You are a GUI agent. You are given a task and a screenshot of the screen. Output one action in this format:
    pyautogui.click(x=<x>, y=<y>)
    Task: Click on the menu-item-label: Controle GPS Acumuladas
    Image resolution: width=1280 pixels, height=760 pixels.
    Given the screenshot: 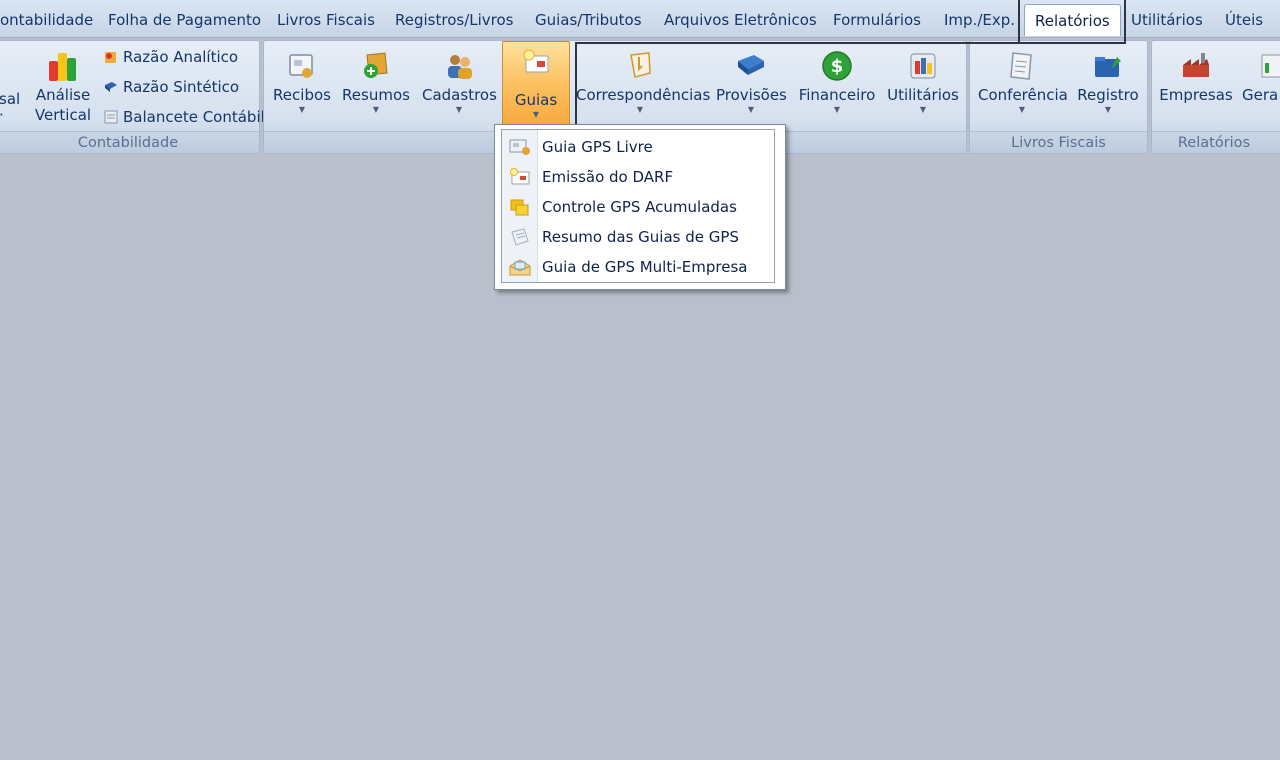 What is the action you would take?
    pyautogui.click(x=639, y=207)
    